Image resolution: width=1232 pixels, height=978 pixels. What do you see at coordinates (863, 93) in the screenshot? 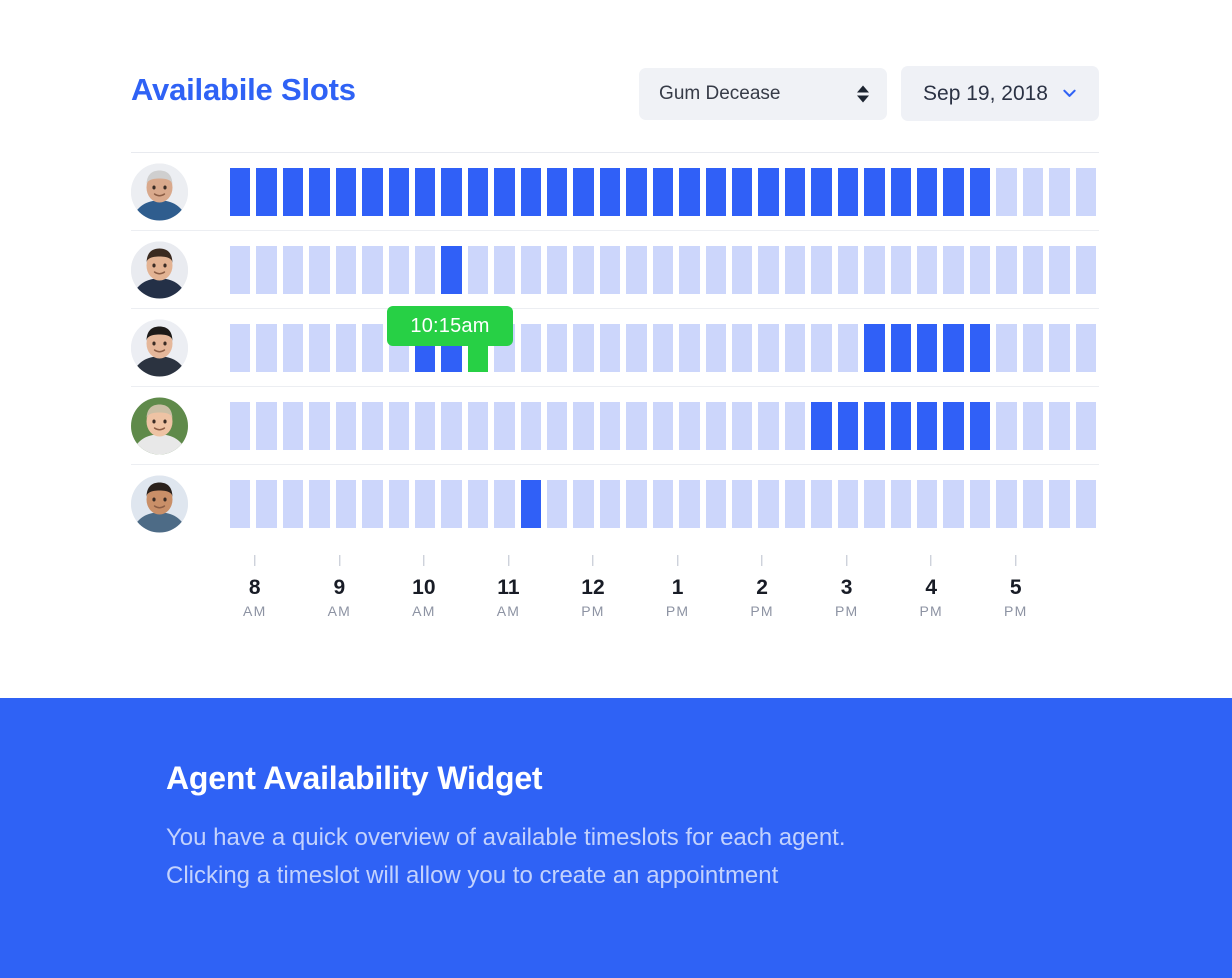
I see `stepper-updown-icon` at bounding box center [863, 93].